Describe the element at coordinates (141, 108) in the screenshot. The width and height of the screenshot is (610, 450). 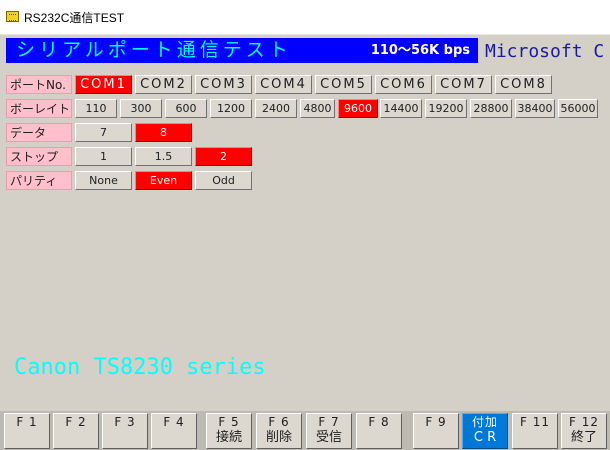
I see `baud-option-300: 300` at that location.